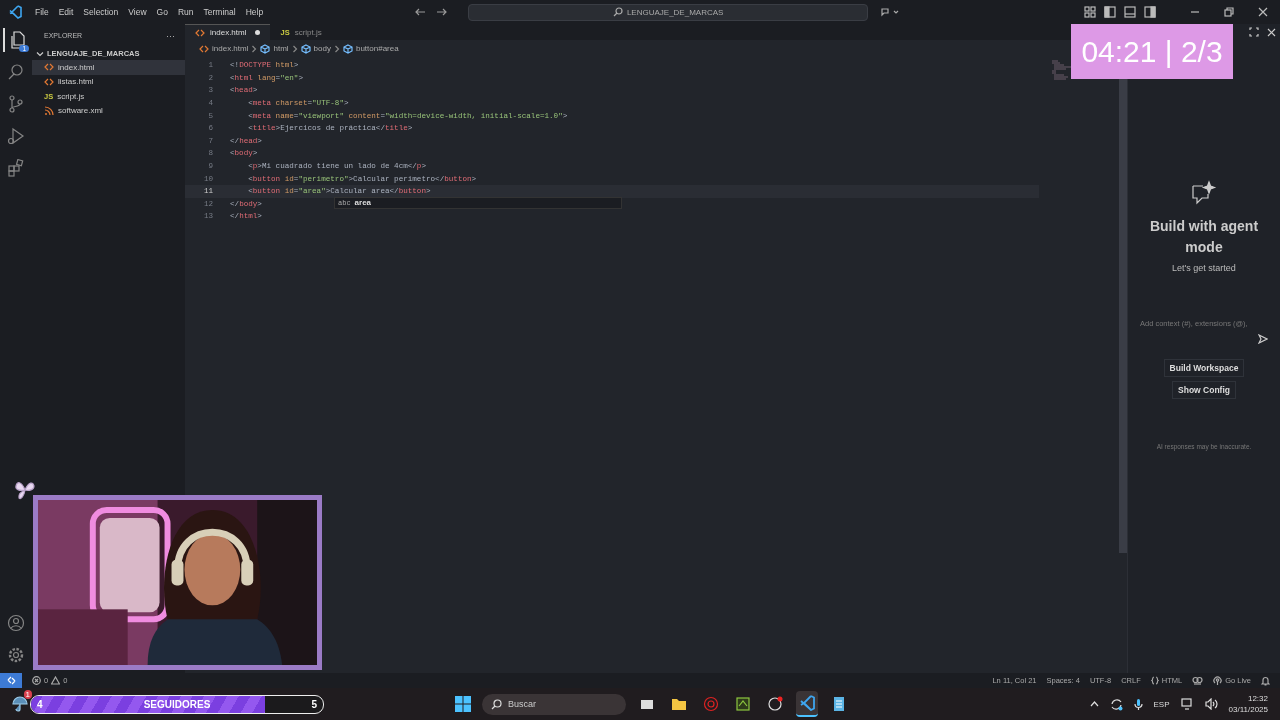 The height and width of the screenshot is (720, 1280). What do you see at coordinates (1152, 51) in the screenshot?
I see `timer-overlay: 04:21 | 2/3` at bounding box center [1152, 51].